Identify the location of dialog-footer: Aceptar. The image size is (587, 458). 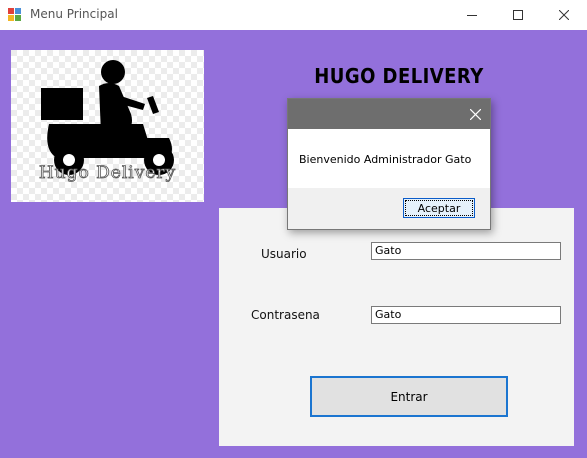
(389, 208).